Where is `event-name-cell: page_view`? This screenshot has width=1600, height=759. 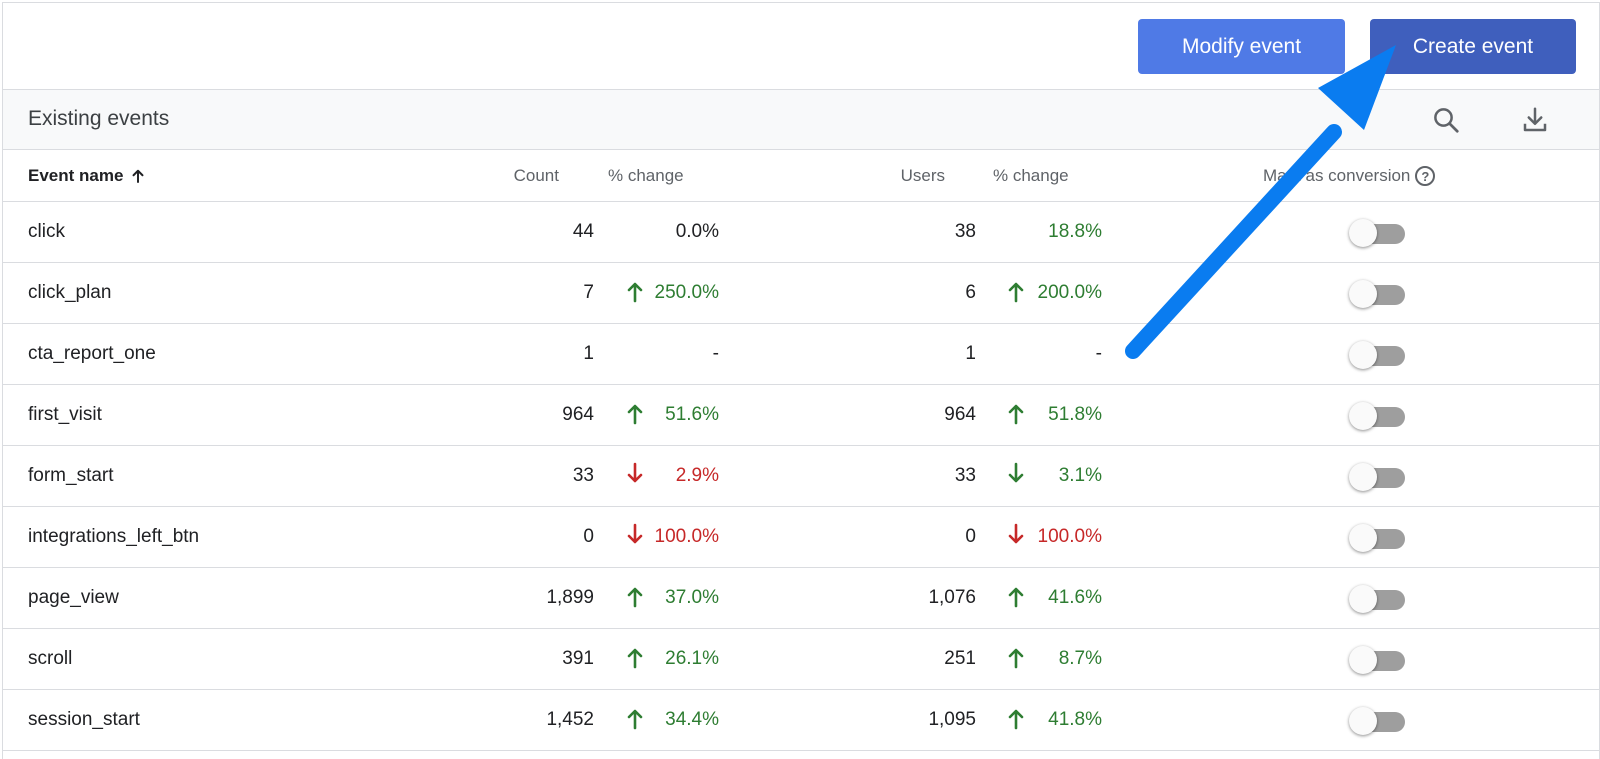
event-name-cell: page_view is located at coordinates (73, 598).